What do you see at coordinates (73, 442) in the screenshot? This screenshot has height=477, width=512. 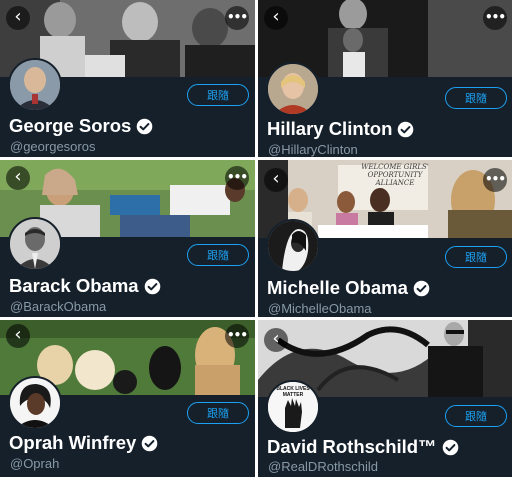 I see `display-name-text: Oprah Winfrey` at bounding box center [73, 442].